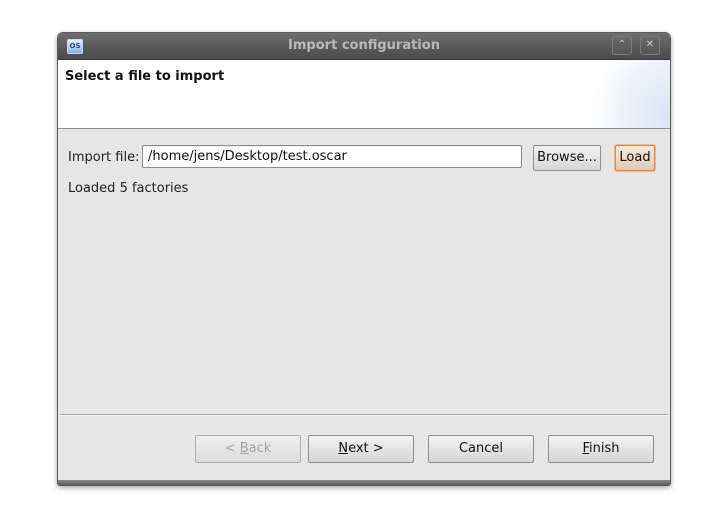 This screenshot has width=720, height=532. Describe the element at coordinates (343, 448) in the screenshot. I see `next-mnemonic: N` at that location.